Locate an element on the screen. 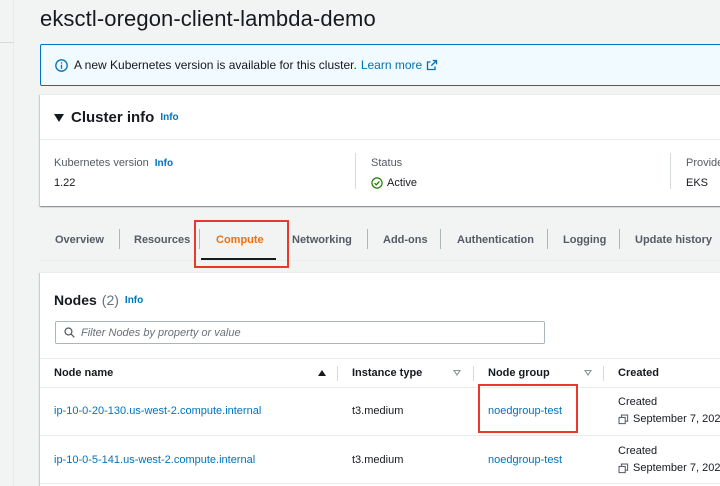 Image resolution: width=720 pixels, height=486 pixels. tabs-baseline is located at coordinates (380, 260).